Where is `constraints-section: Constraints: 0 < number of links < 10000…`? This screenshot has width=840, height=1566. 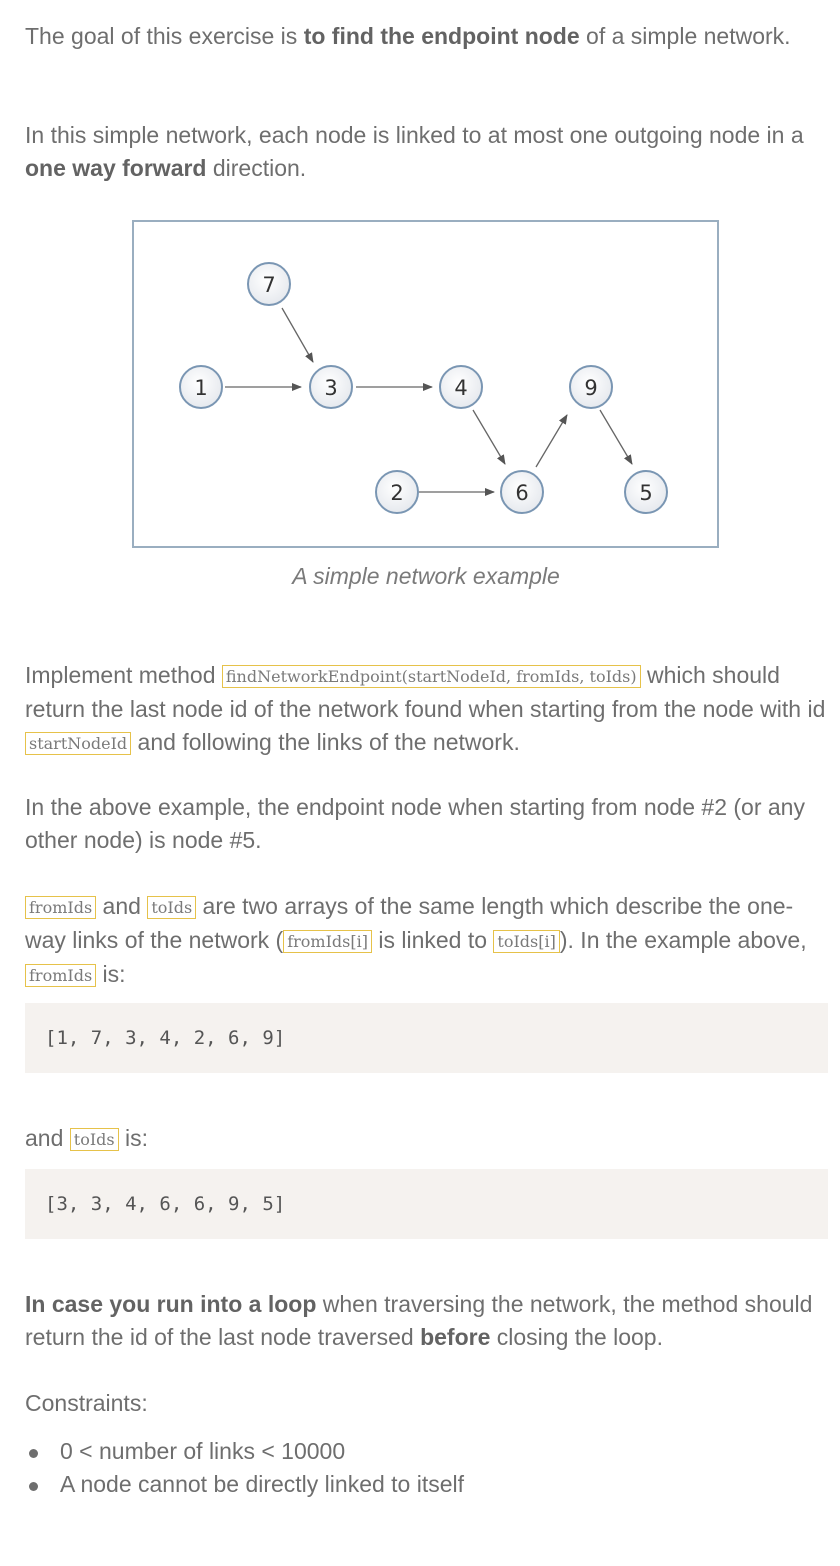 constraints-section: Constraints: 0 < number of links < 10000… is located at coordinates (427, 1444).